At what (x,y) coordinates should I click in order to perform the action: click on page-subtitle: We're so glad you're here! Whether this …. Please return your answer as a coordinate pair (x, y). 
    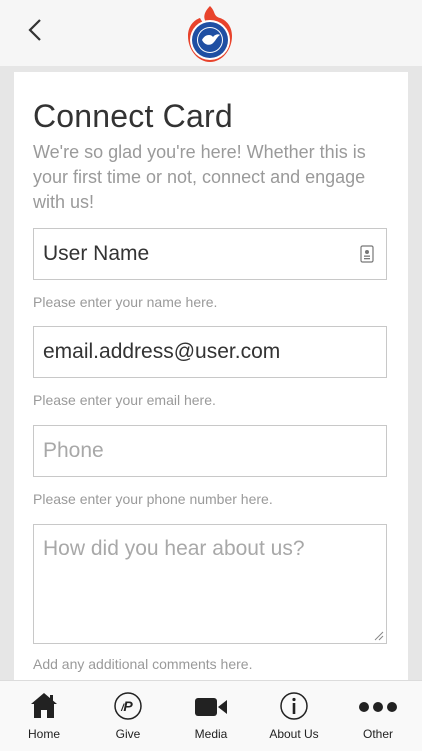
    Looking at the image, I should click on (199, 177).